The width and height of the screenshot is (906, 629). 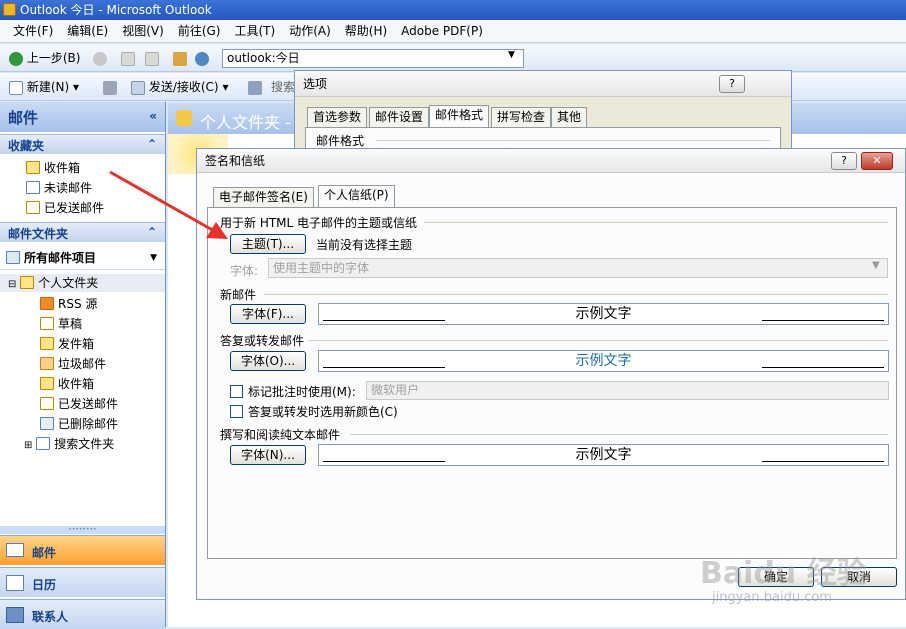 What do you see at coordinates (262, 341) in the screenshot?
I see `reply-forward-label: 答复或转发邮件` at bounding box center [262, 341].